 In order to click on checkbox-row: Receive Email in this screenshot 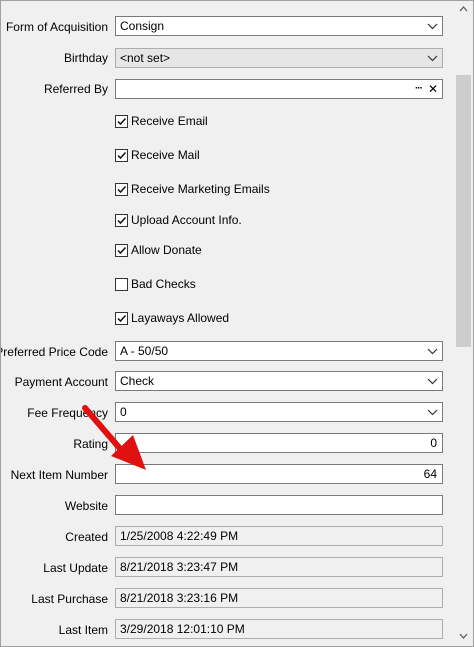, I will do `click(161, 121)`.